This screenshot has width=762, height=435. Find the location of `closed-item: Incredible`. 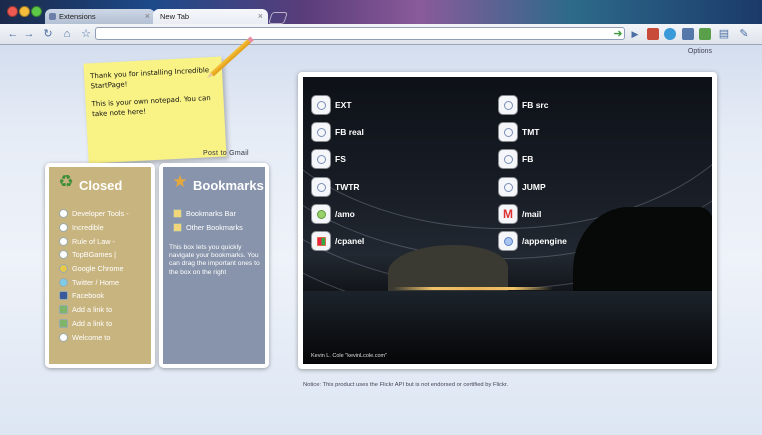

closed-item: Incredible is located at coordinates (94, 228).